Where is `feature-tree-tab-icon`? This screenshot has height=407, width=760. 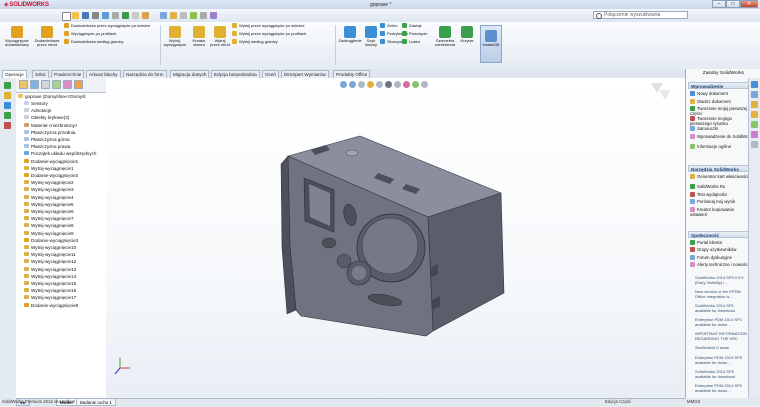 feature-tree-tab-icon is located at coordinates (23, 84).